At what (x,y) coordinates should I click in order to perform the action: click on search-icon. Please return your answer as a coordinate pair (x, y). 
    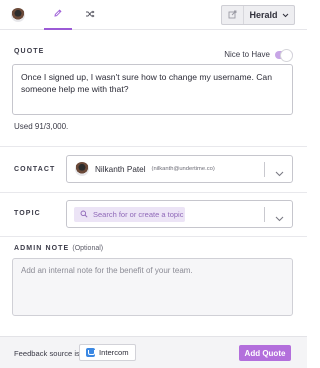
    Looking at the image, I should click on (84, 215).